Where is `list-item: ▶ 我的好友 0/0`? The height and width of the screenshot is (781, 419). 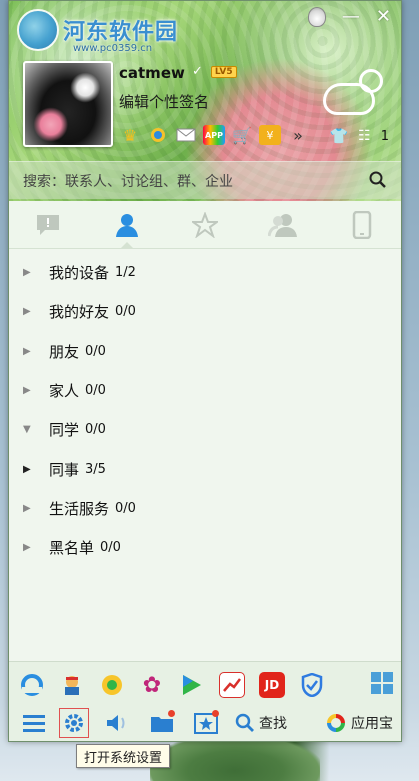 list-item: ▶ 我的好友 0/0 is located at coordinates (205, 311).